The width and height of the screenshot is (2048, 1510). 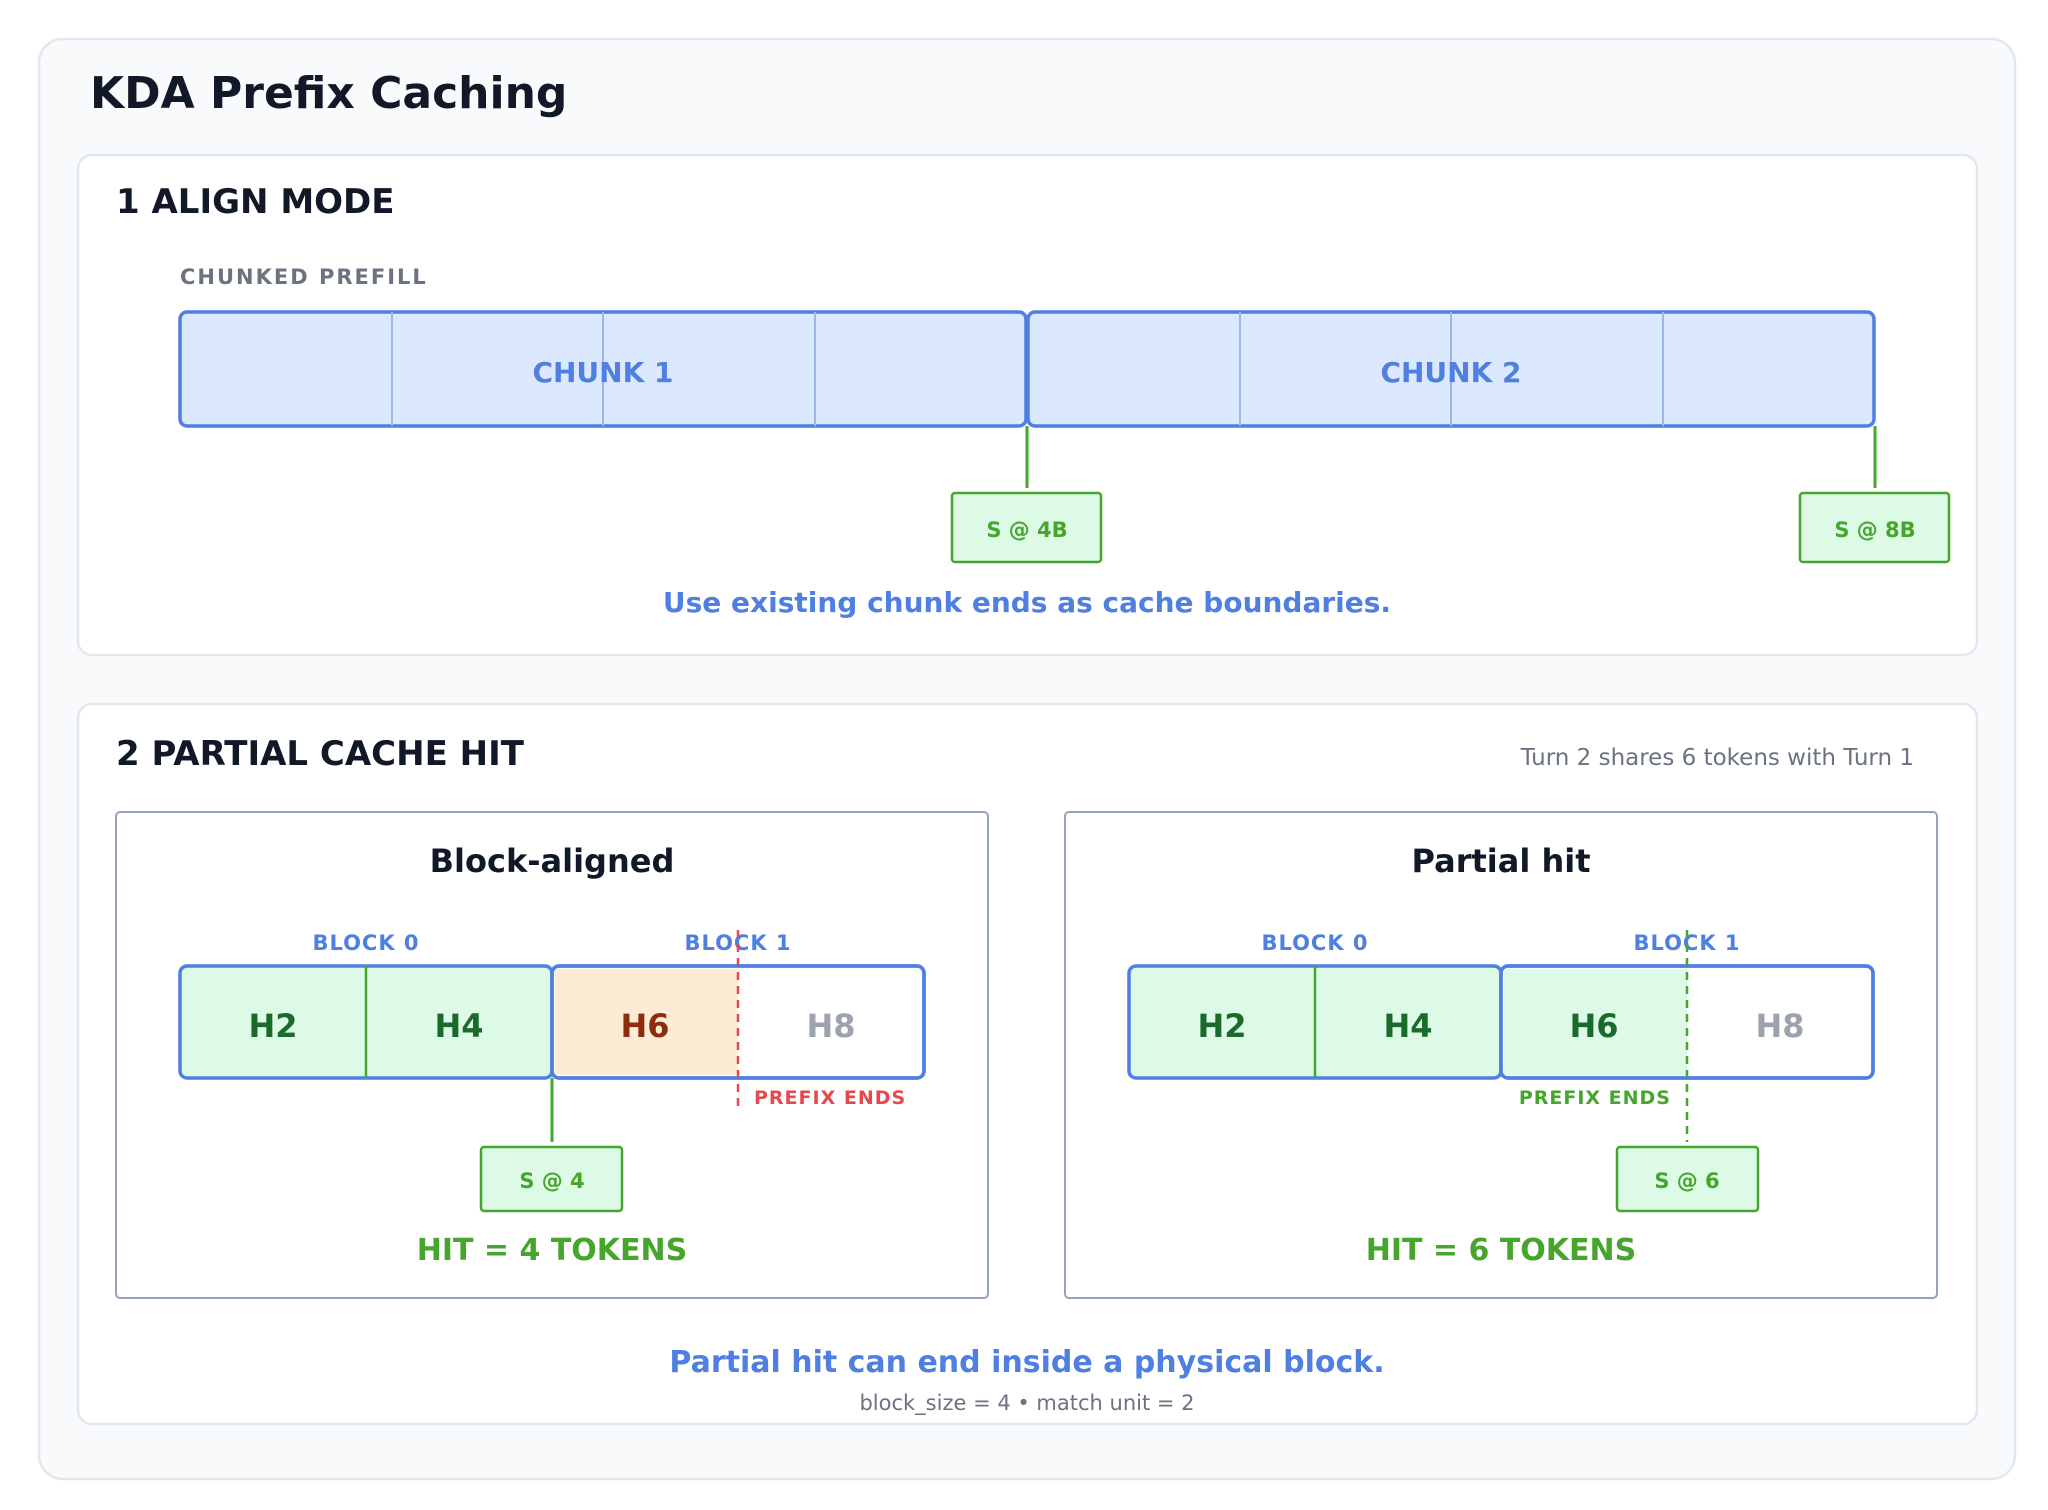 What do you see at coordinates (320, 754) in the screenshot?
I see `partial-cache-hit-heading: 2 PARTIAL CACHE HIT` at bounding box center [320, 754].